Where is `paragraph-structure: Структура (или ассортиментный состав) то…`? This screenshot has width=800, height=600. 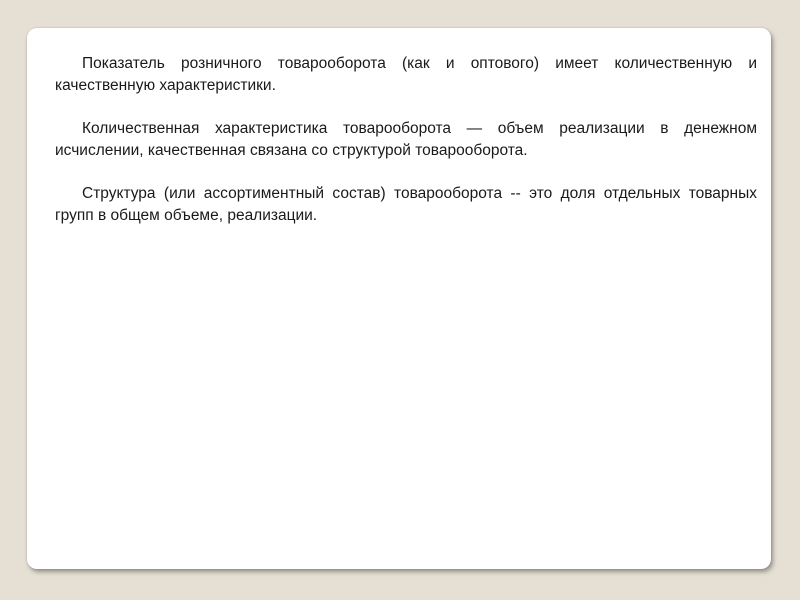
paragraph-structure: Структура (или ассортиментный состав) то… is located at coordinates (406, 204).